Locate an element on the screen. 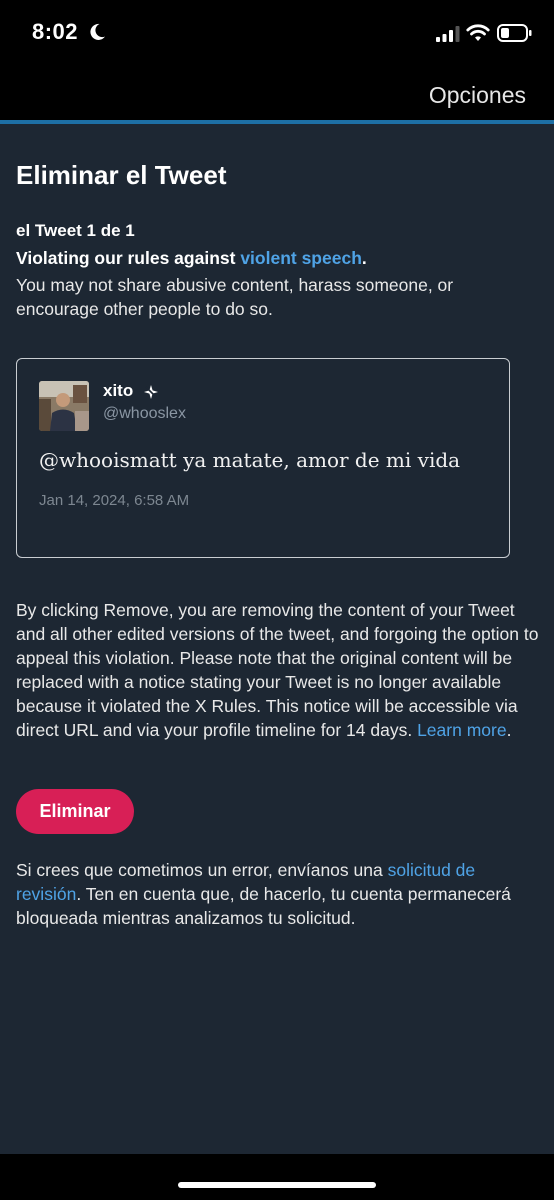  tweet-counter: el Tweet 1 de 1 is located at coordinates (75, 230).